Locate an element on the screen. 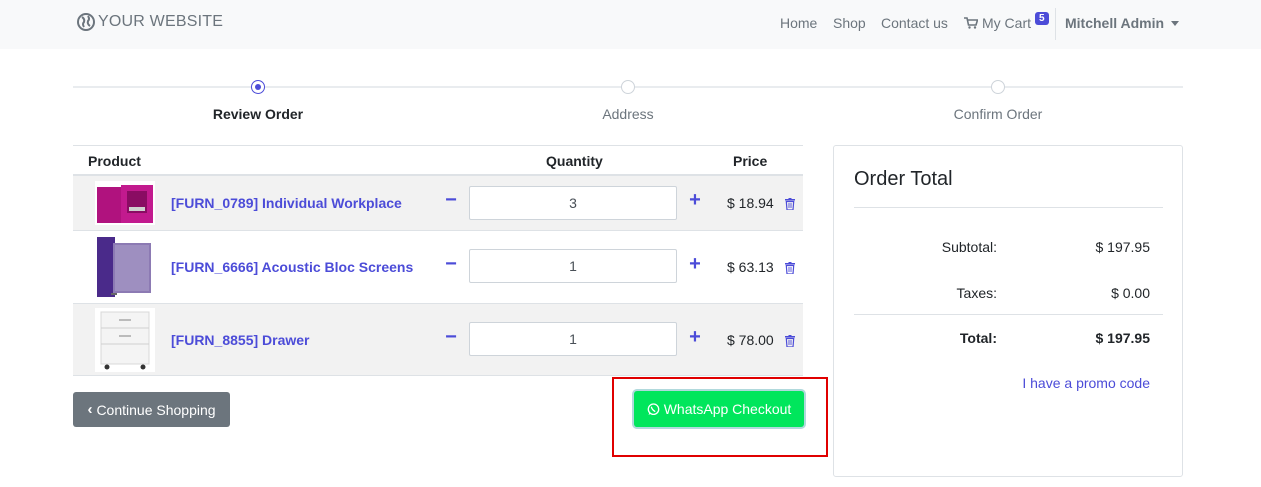 The width and height of the screenshot is (1261, 487). column-header-product: Product is located at coordinates (114, 161).